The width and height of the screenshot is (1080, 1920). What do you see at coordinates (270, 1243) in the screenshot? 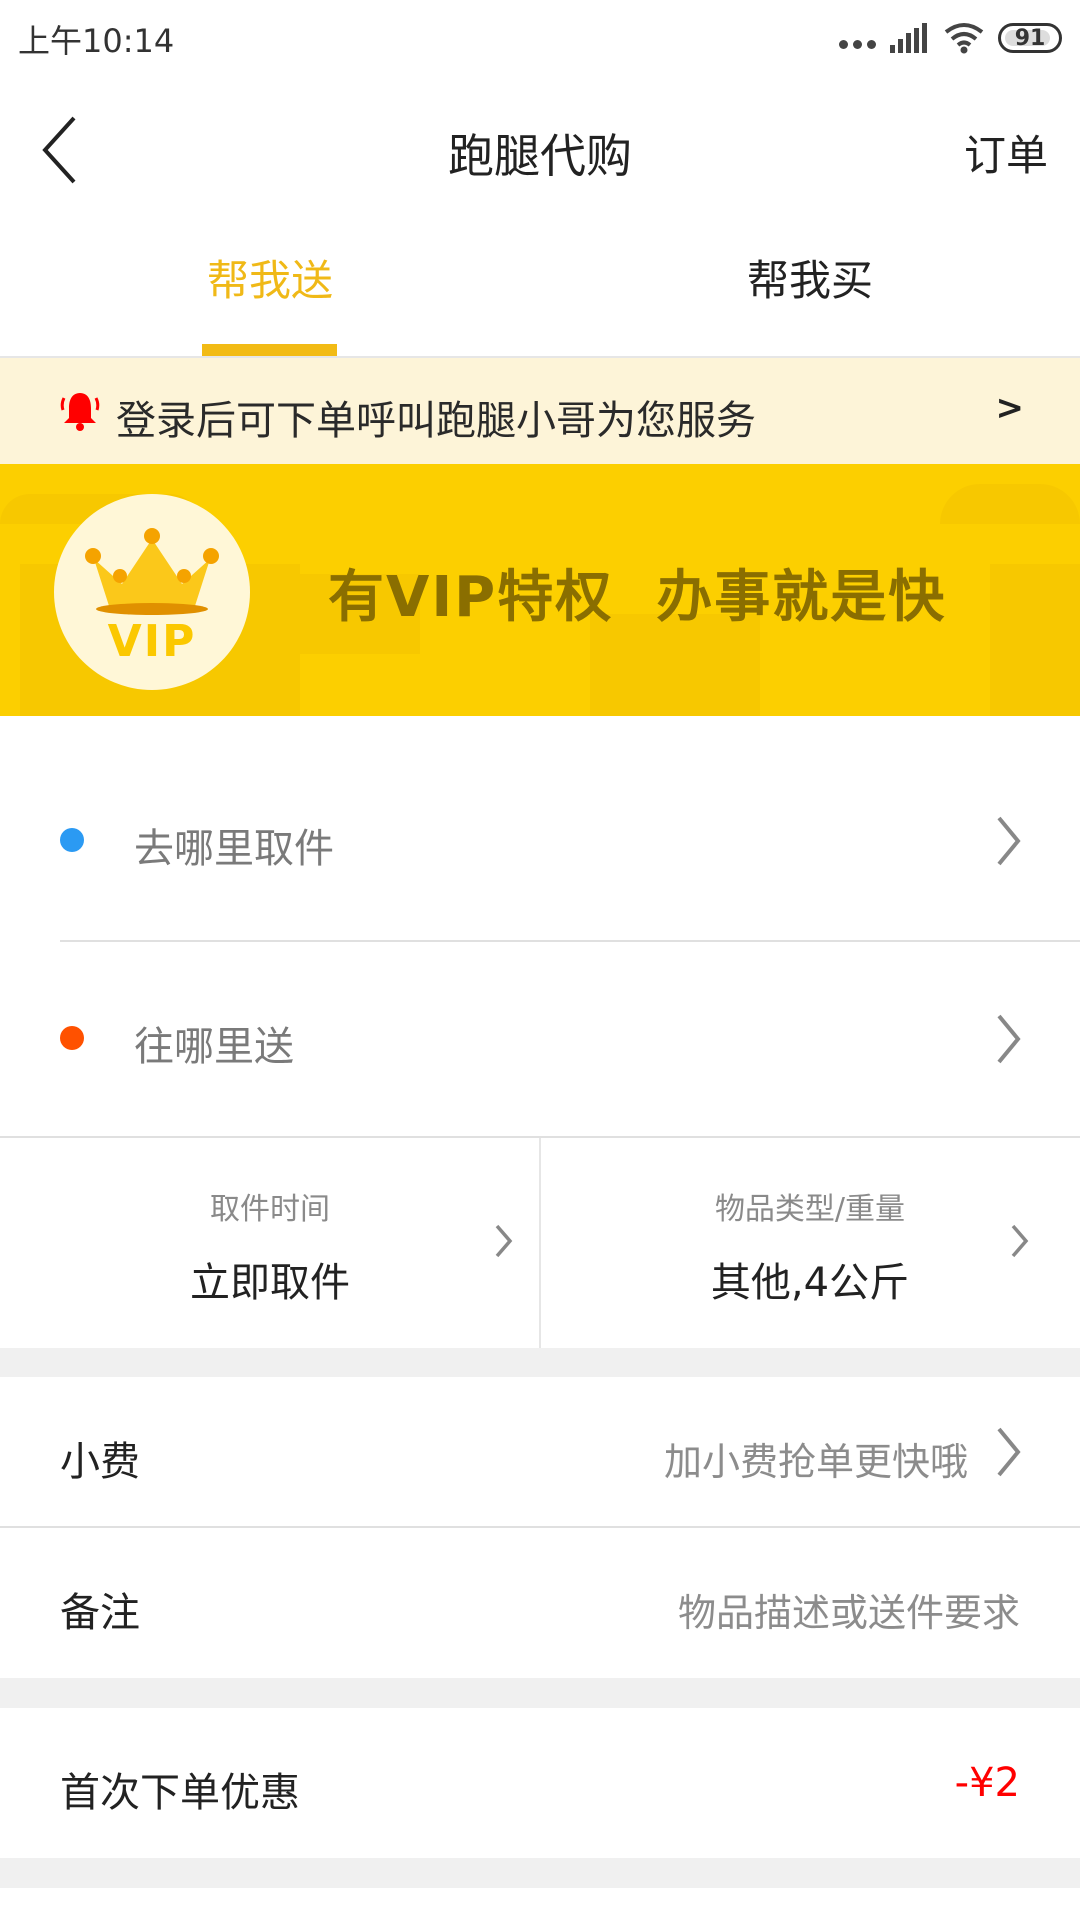
I see `pickup-time-cell: 取件时间 立即取件` at bounding box center [270, 1243].